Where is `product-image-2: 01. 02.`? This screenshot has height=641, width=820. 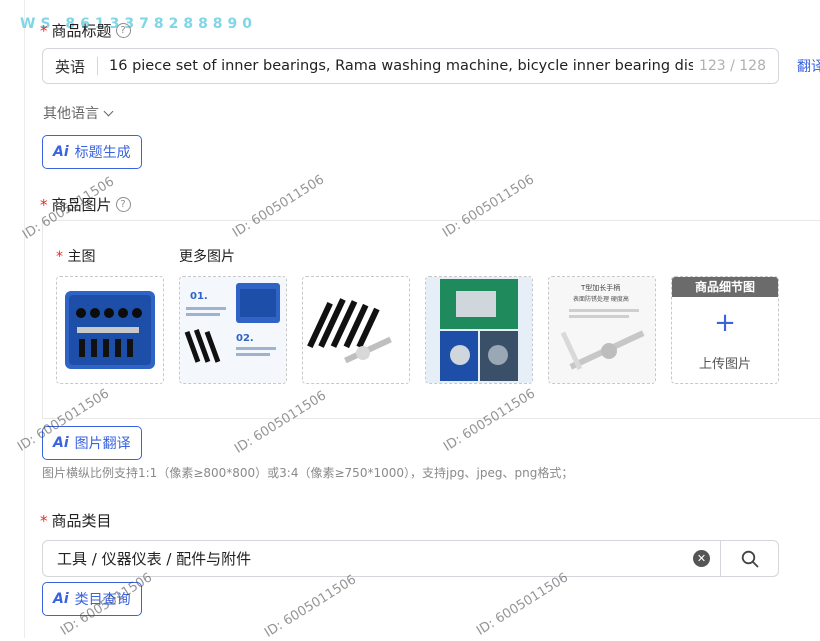 product-image-2: 01. 02. is located at coordinates (233, 330).